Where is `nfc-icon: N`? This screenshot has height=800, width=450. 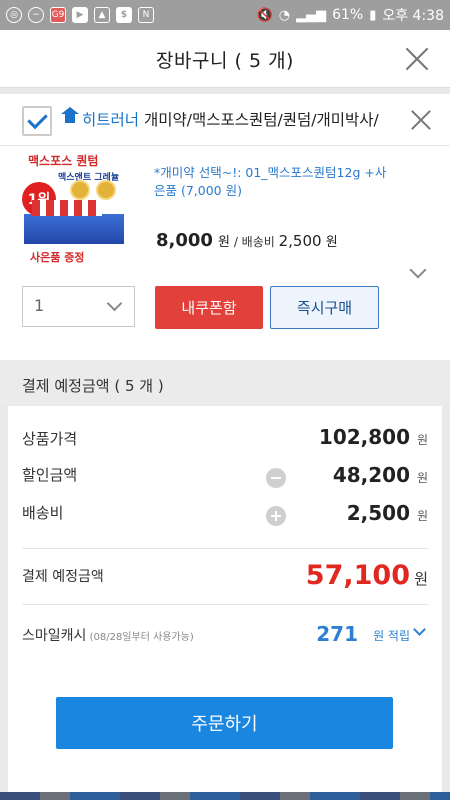 nfc-icon: N is located at coordinates (146, 15).